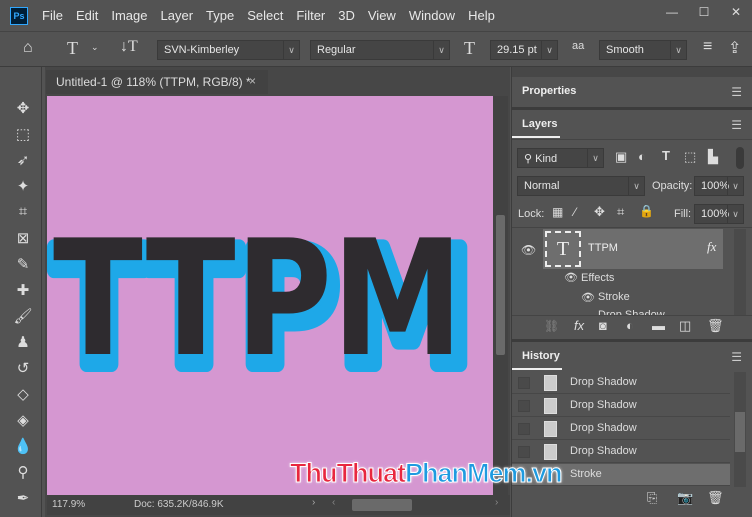  What do you see at coordinates (481, 15) in the screenshot?
I see `menu-help: Help` at bounding box center [481, 15].